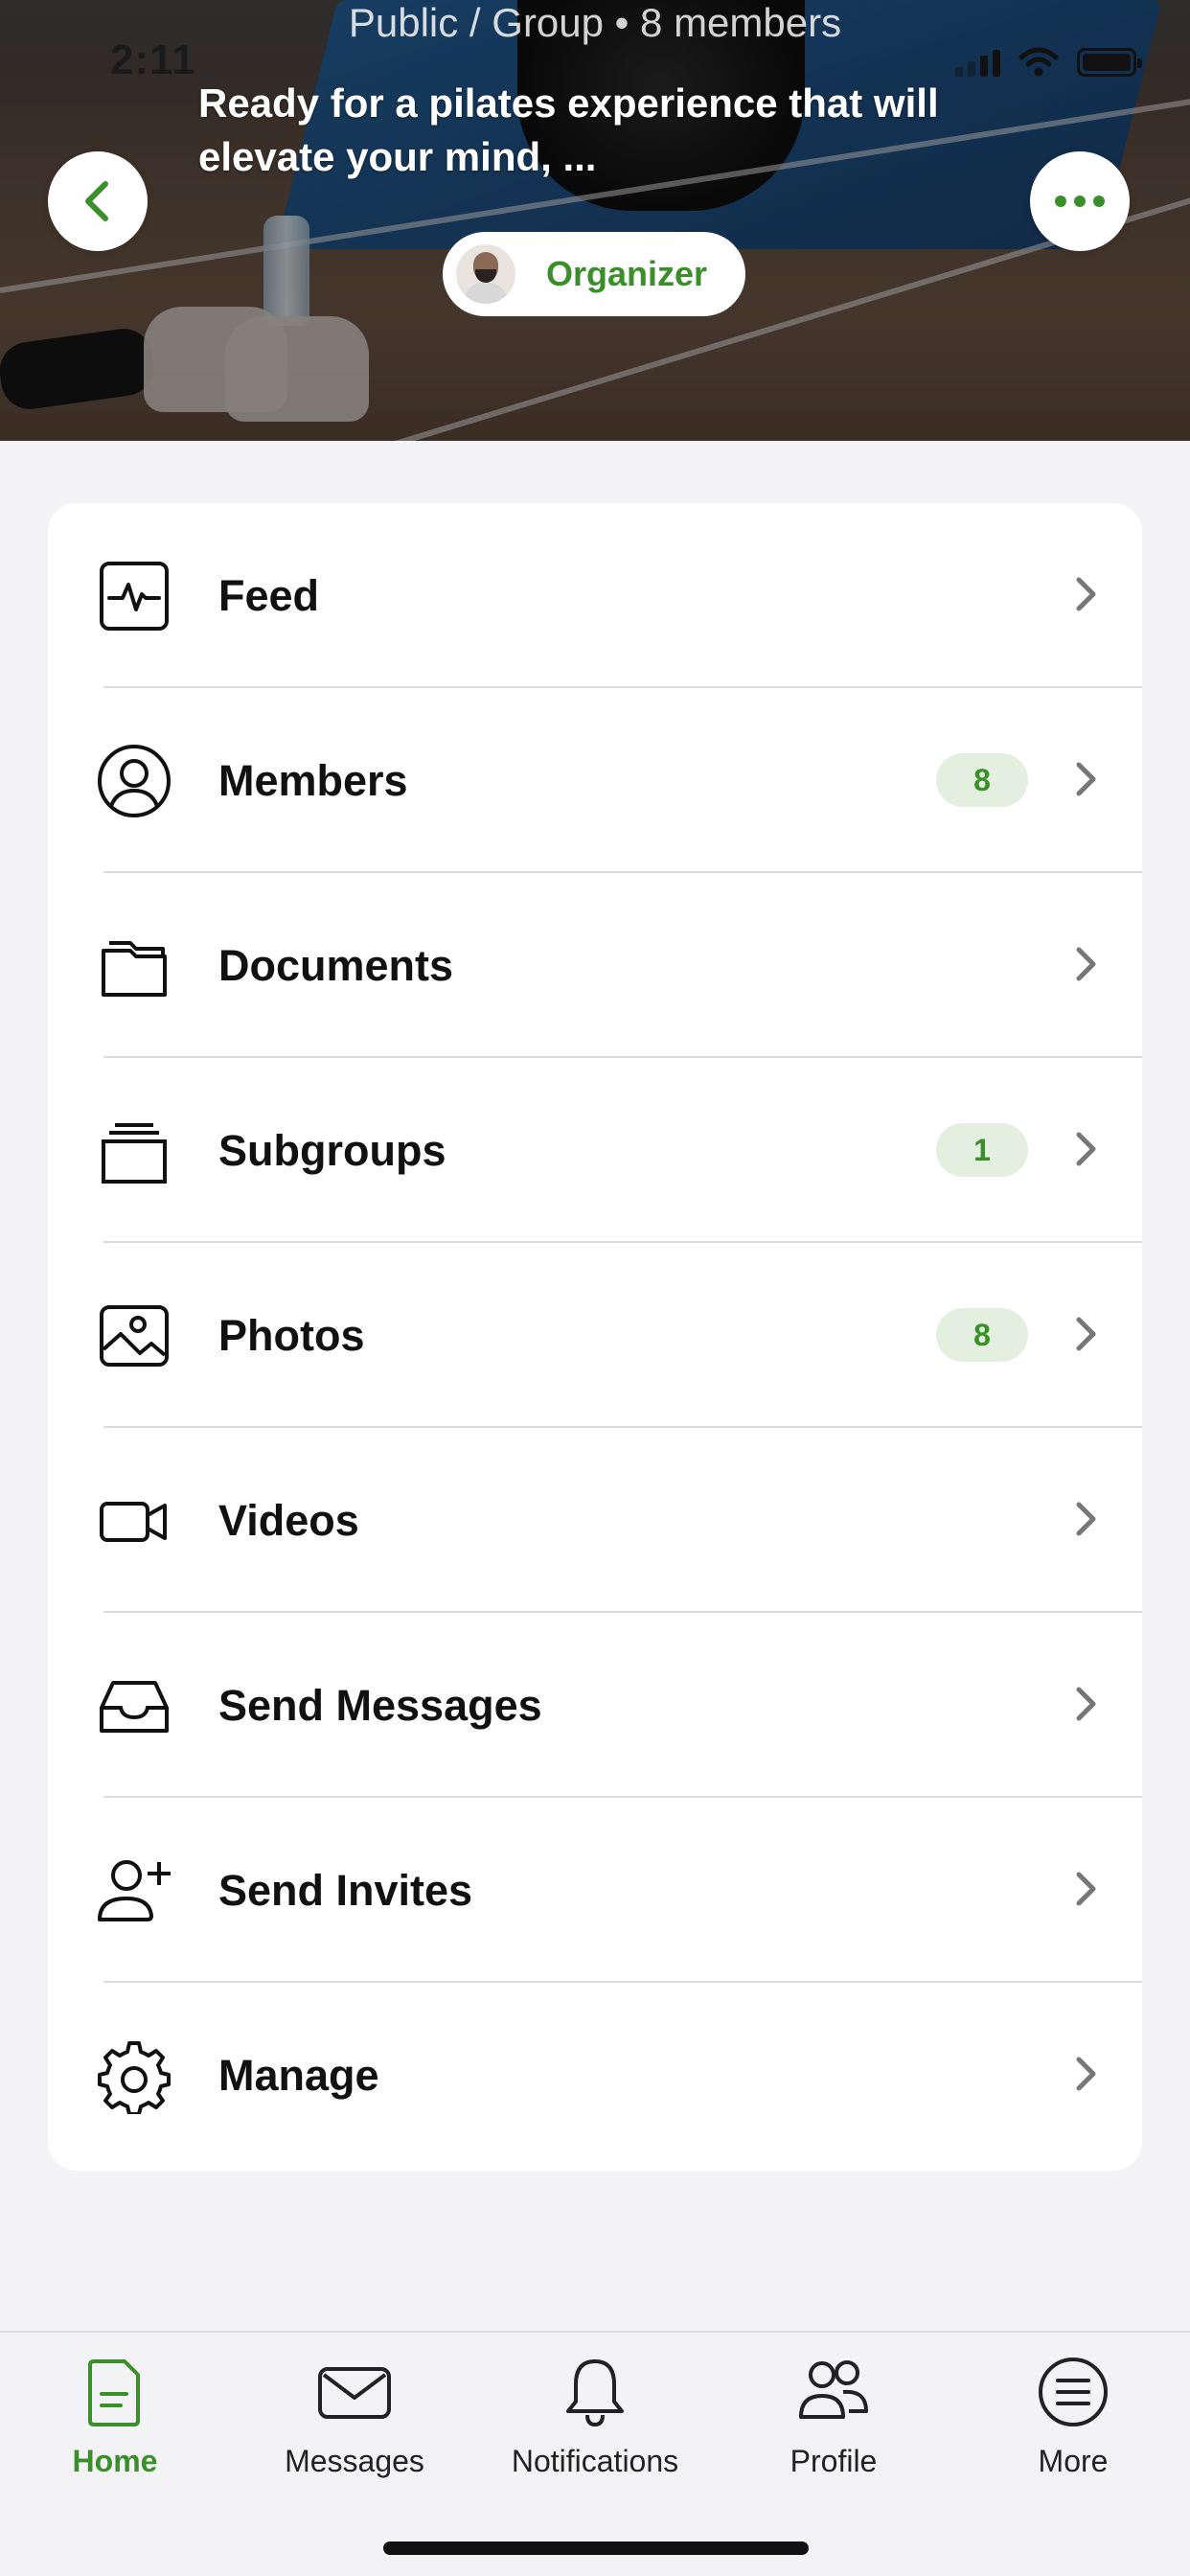 This screenshot has height=2576, width=1190. What do you see at coordinates (978, 63) in the screenshot?
I see `cellular-signal-icon` at bounding box center [978, 63].